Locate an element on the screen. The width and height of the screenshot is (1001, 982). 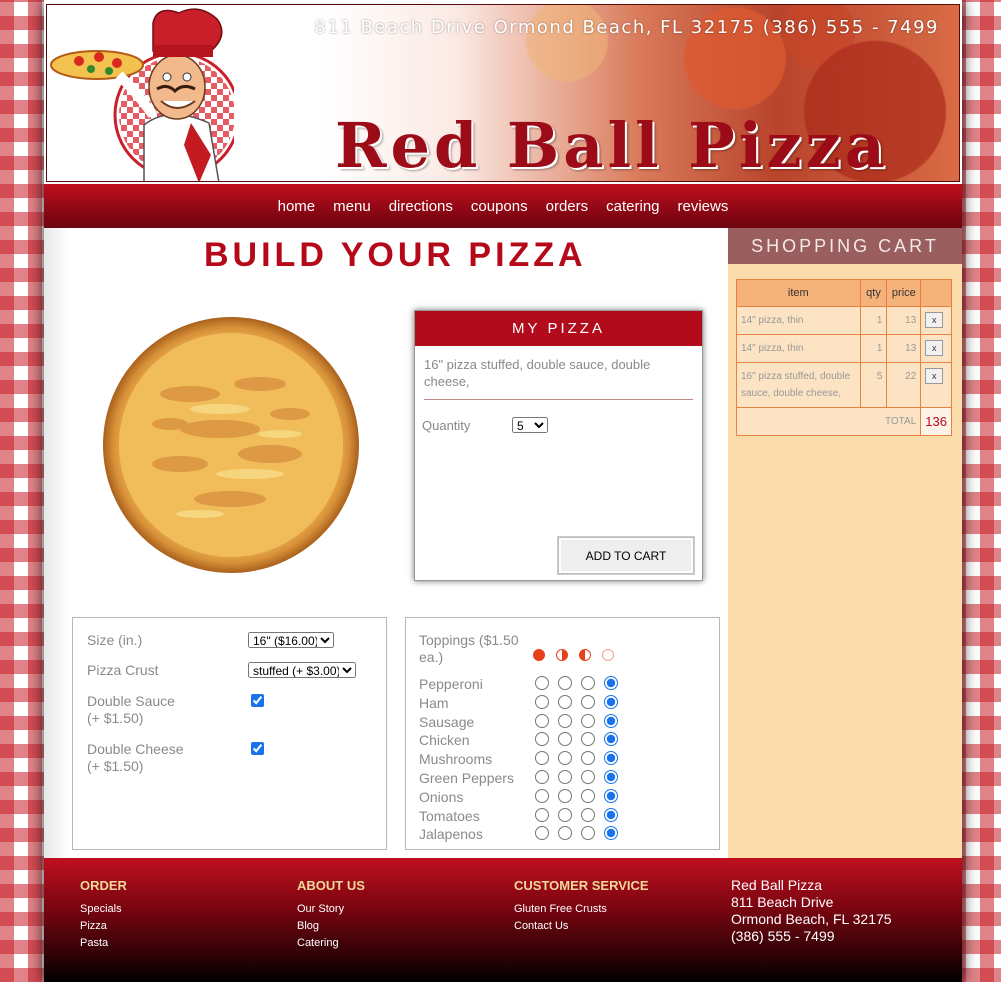
size-control: 16" ($16.00) is located at coordinates (291, 641).